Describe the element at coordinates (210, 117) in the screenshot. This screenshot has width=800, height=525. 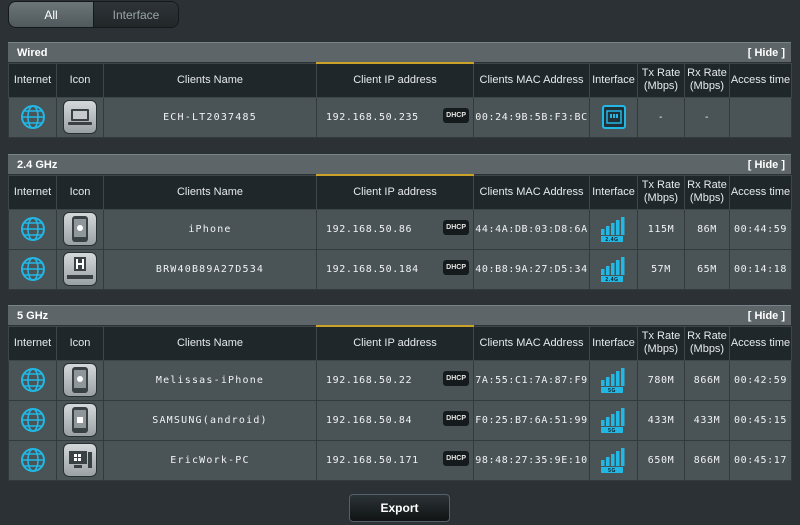
I see `client-name: ECH-LT2037485` at that location.